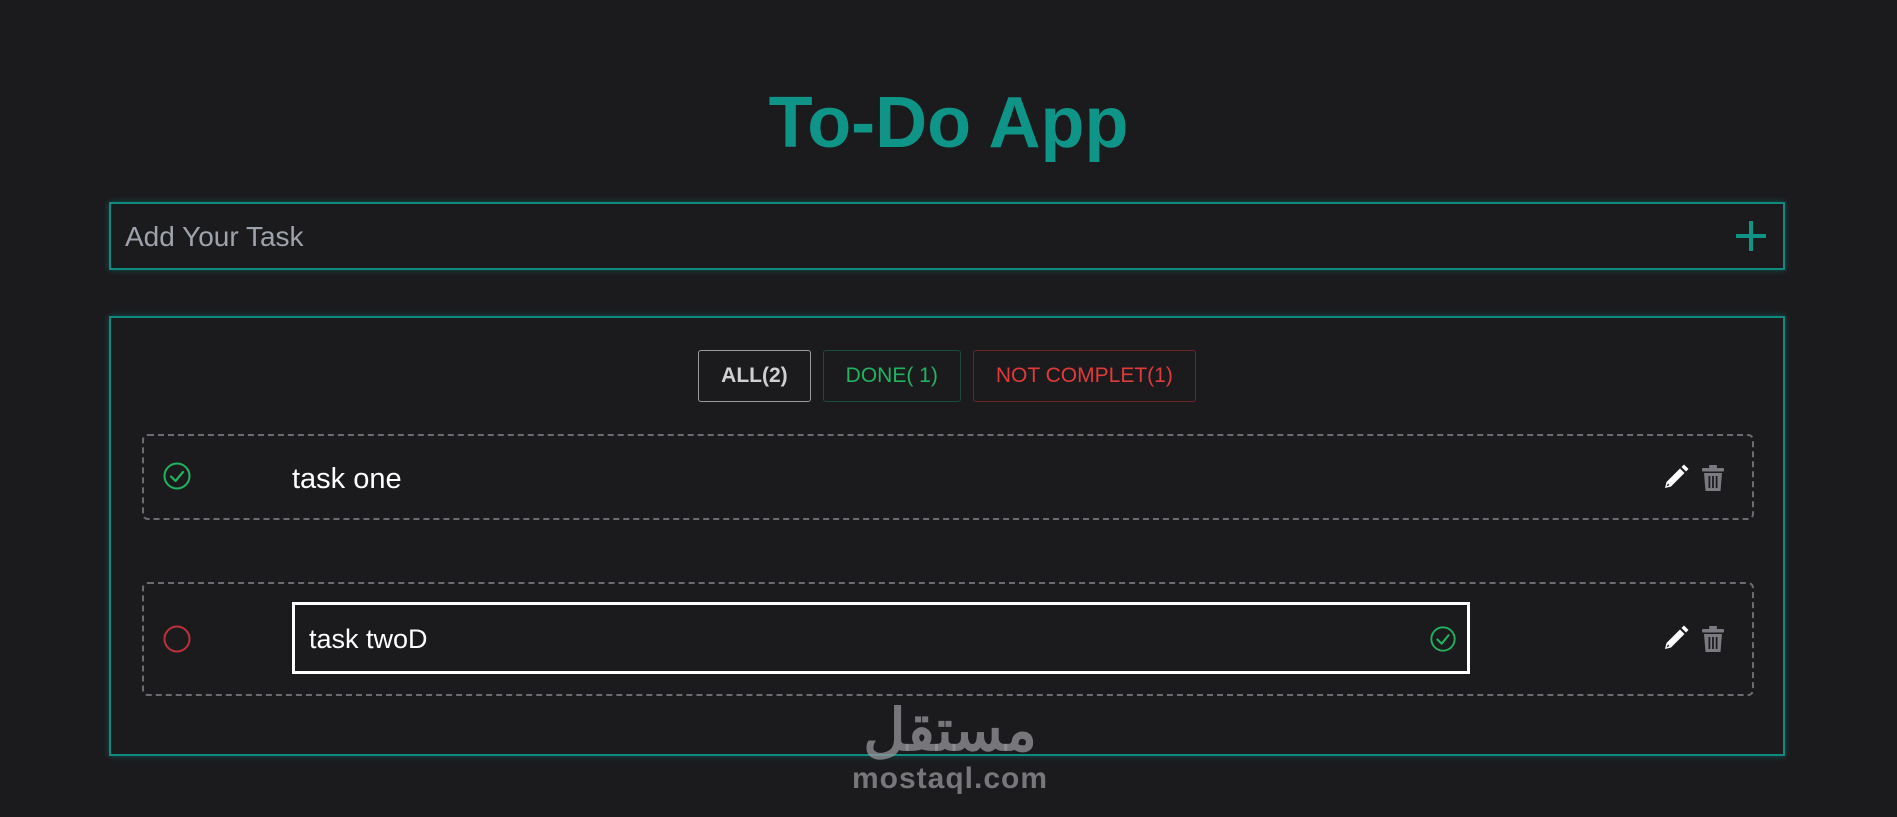 This screenshot has height=817, width=1897. Describe the element at coordinates (859, 639) in the screenshot. I see `task-edit-input` at that location.